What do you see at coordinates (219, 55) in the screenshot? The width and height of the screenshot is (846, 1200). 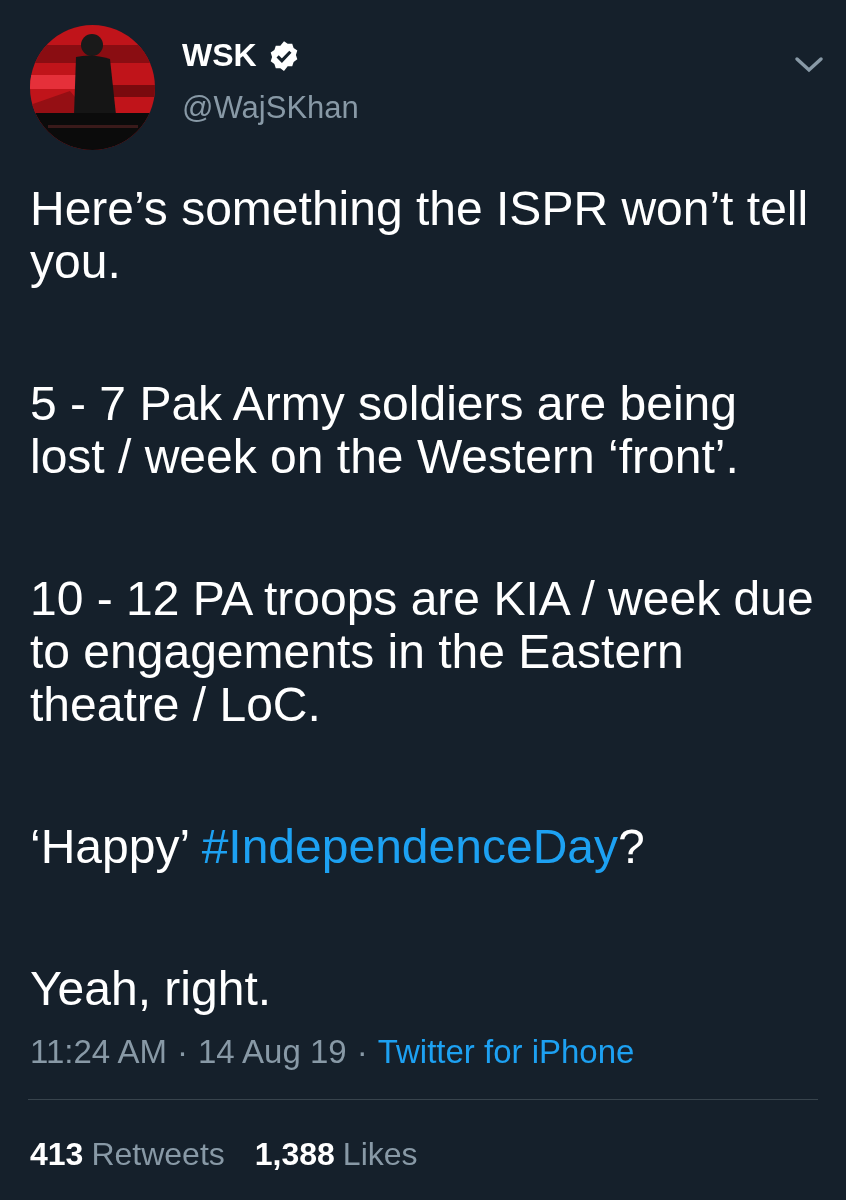 I see `user-name: WSK` at bounding box center [219, 55].